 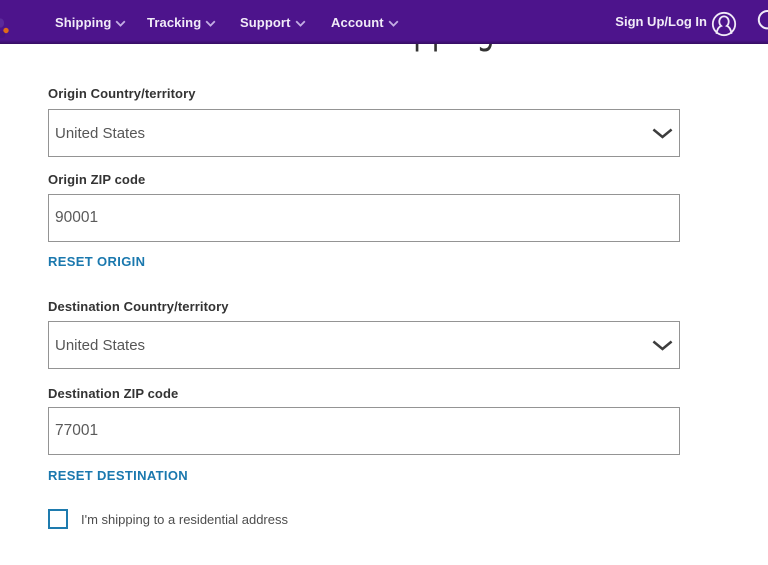 What do you see at coordinates (184, 519) in the screenshot?
I see `residential-checkbox-label: I'm shipping to a residential address` at bounding box center [184, 519].